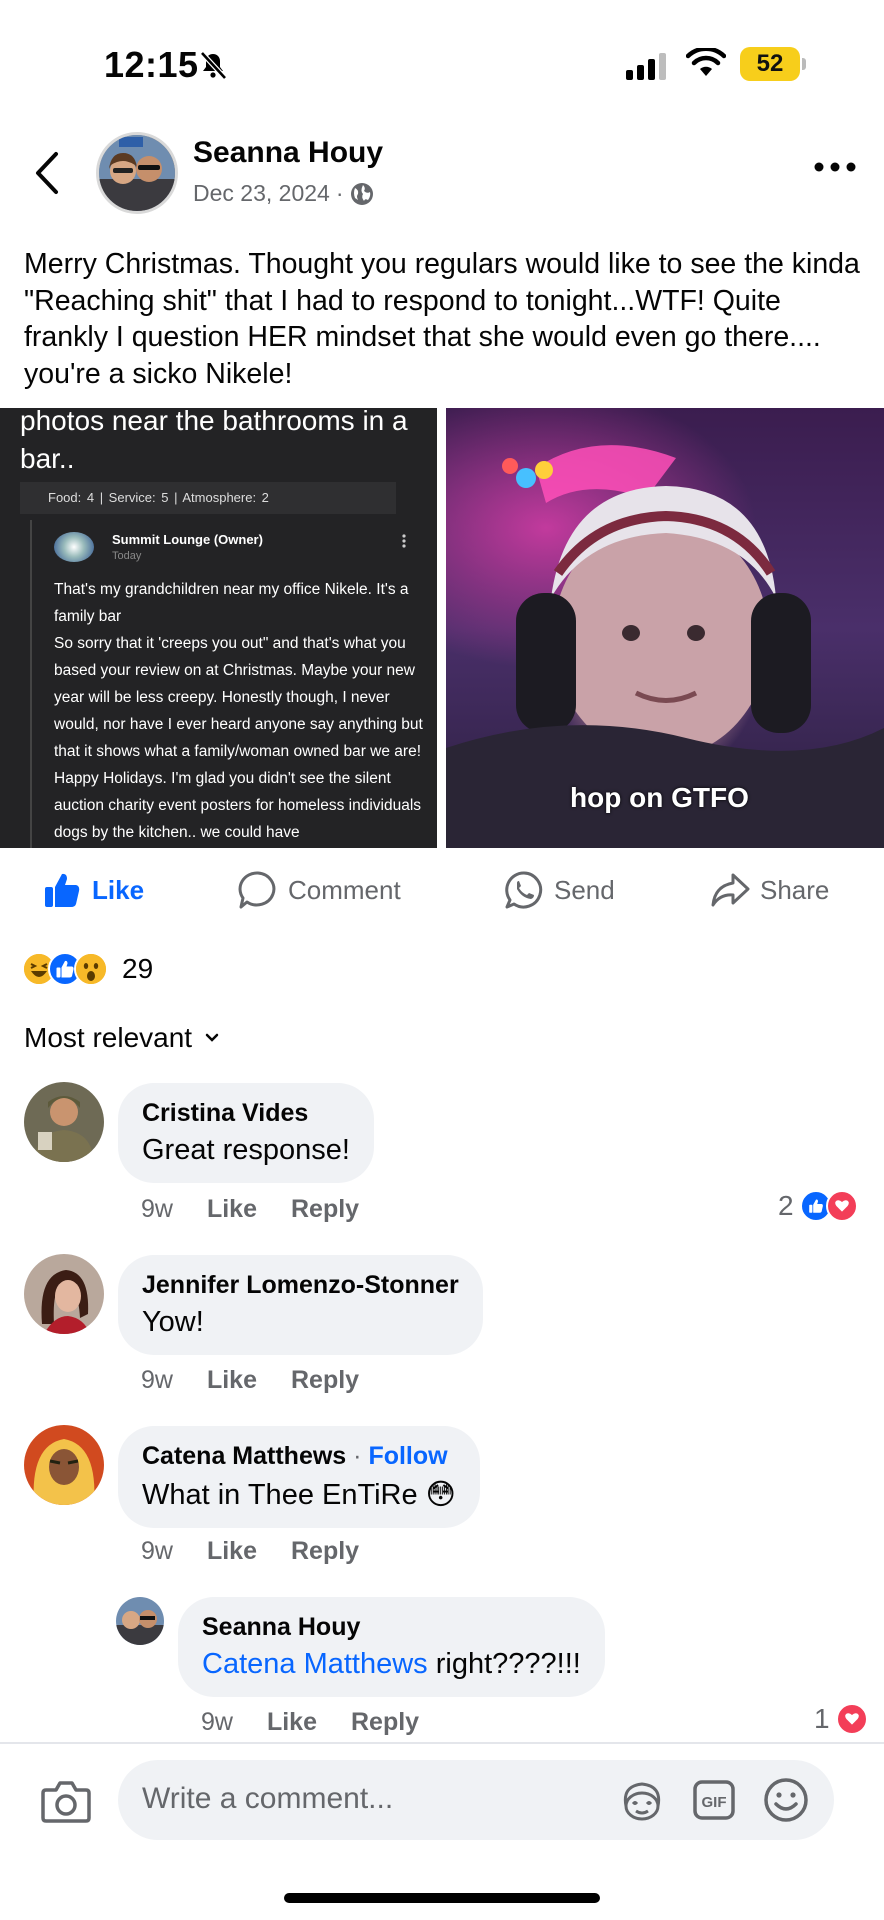 The width and height of the screenshot is (884, 1920). What do you see at coordinates (730, 890) in the screenshot?
I see `share-arrow-icon` at bounding box center [730, 890].